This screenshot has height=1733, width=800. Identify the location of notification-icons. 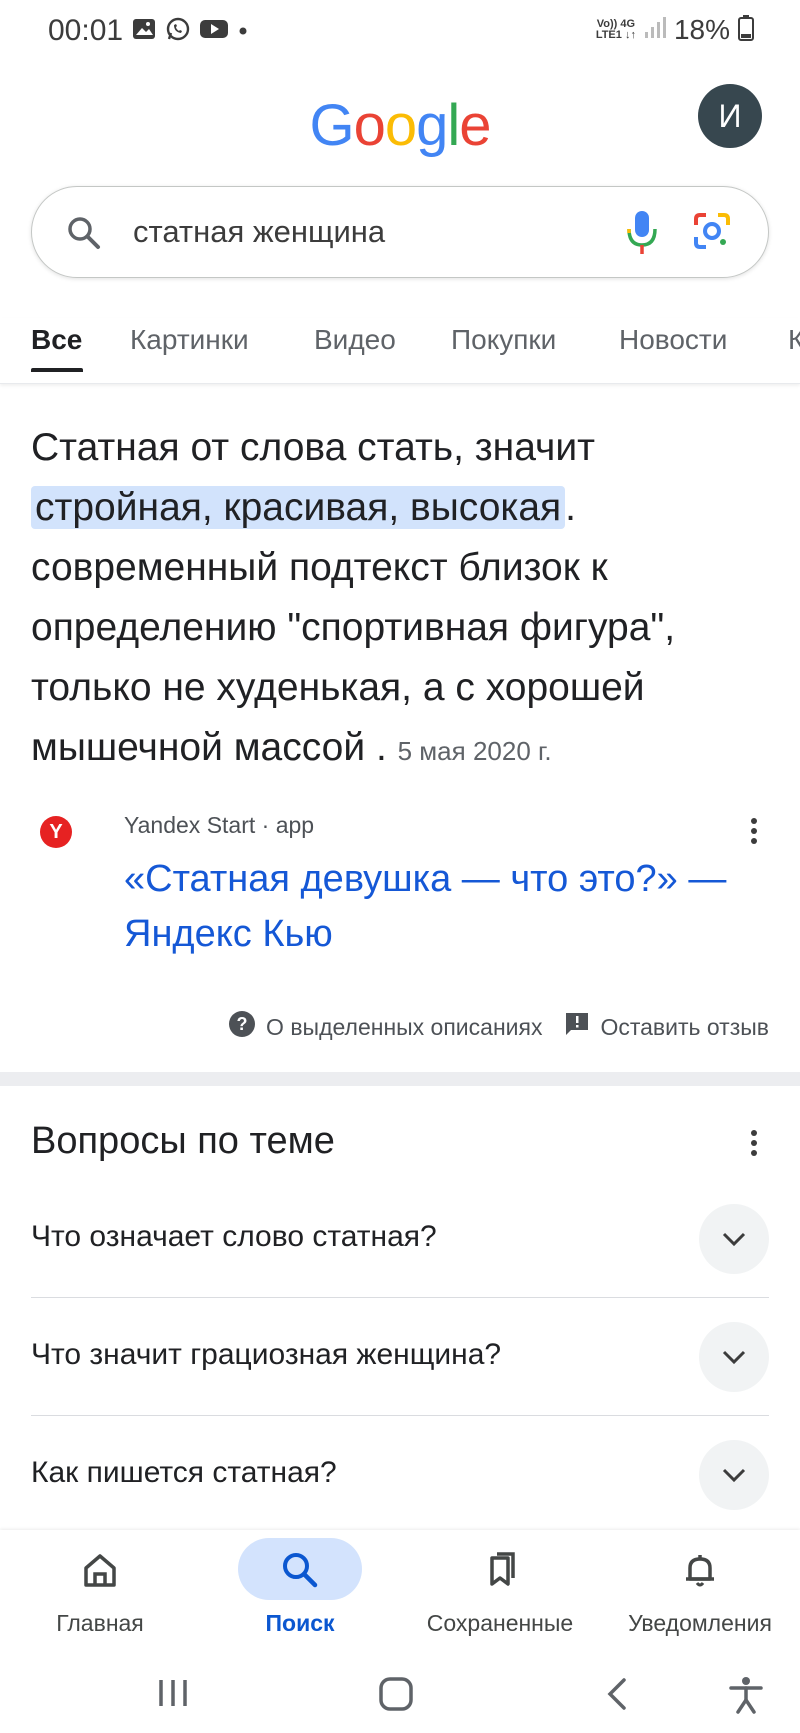
(190, 31).